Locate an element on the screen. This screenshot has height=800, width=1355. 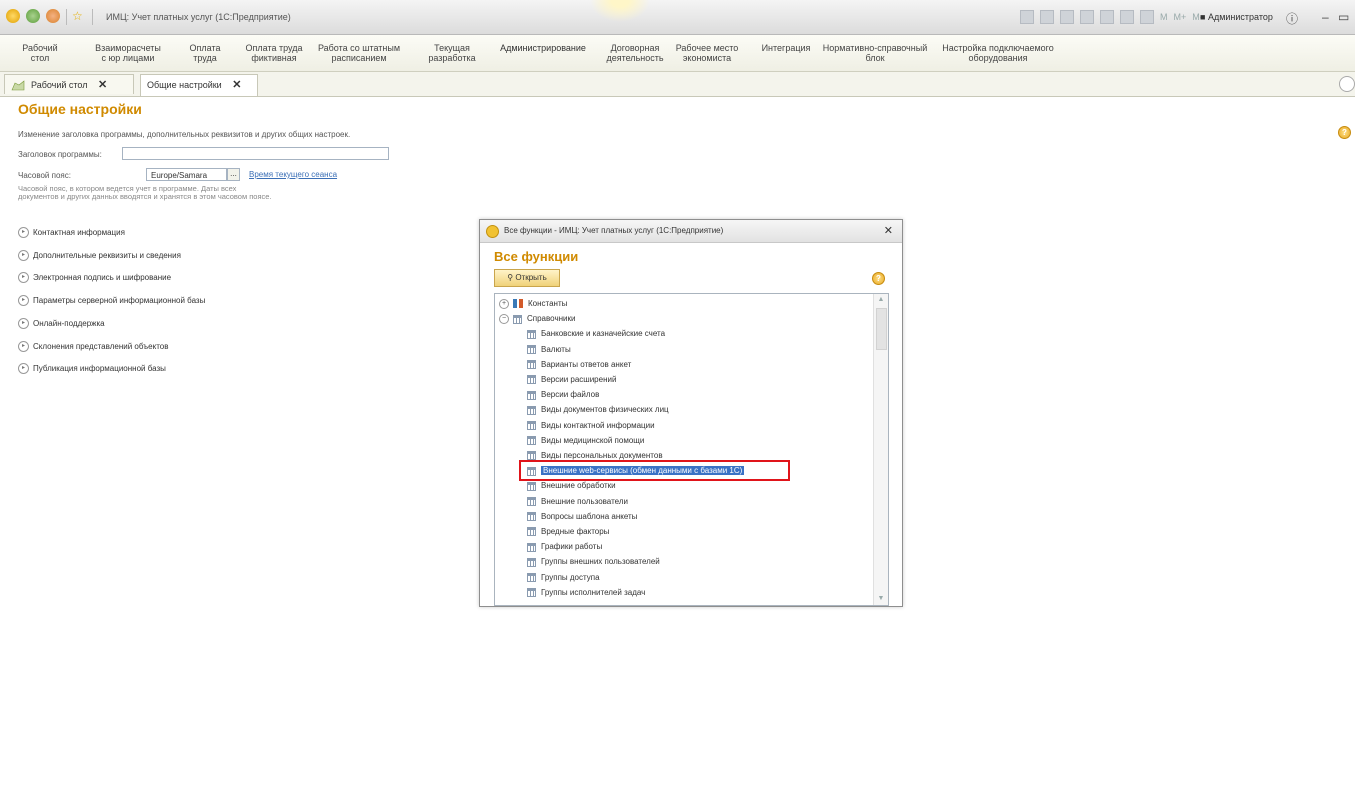
section-reference: Нормативно-справочный блок is located at coordinates (875, 53).